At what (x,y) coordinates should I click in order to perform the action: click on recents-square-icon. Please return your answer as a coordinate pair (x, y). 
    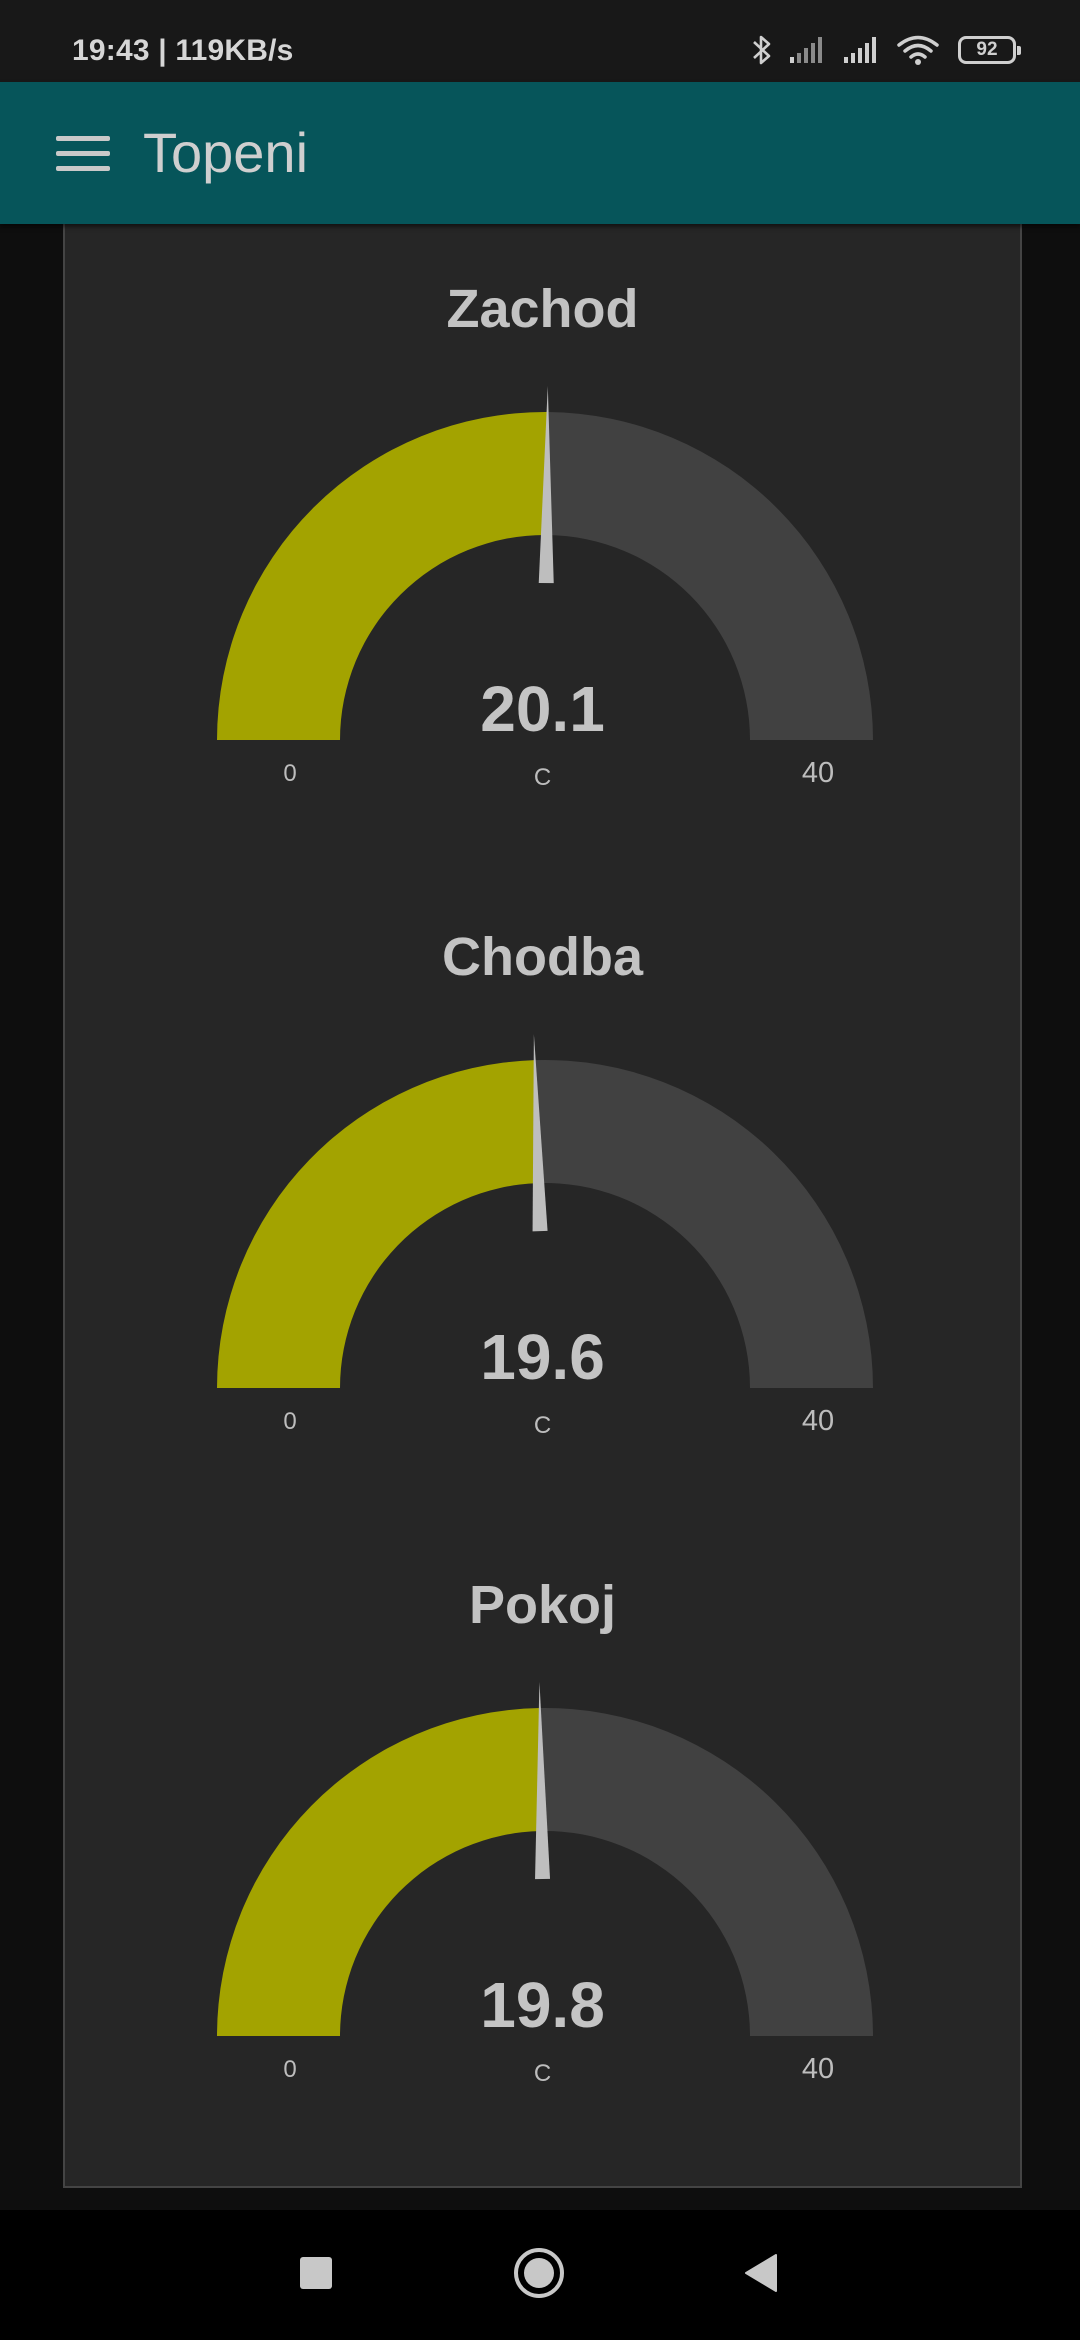
    Looking at the image, I should click on (316, 2273).